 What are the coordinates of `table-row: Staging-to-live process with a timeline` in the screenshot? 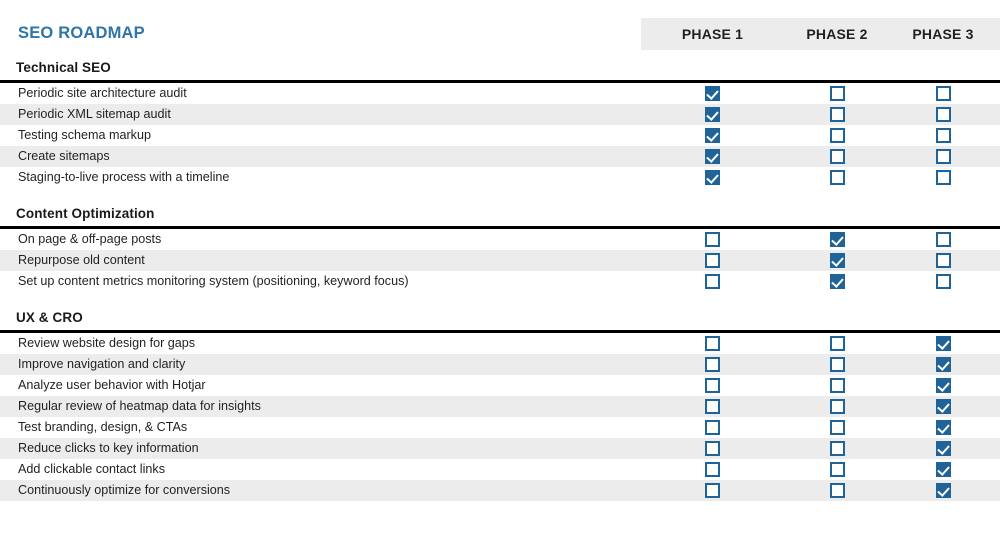 It's located at (500, 177).